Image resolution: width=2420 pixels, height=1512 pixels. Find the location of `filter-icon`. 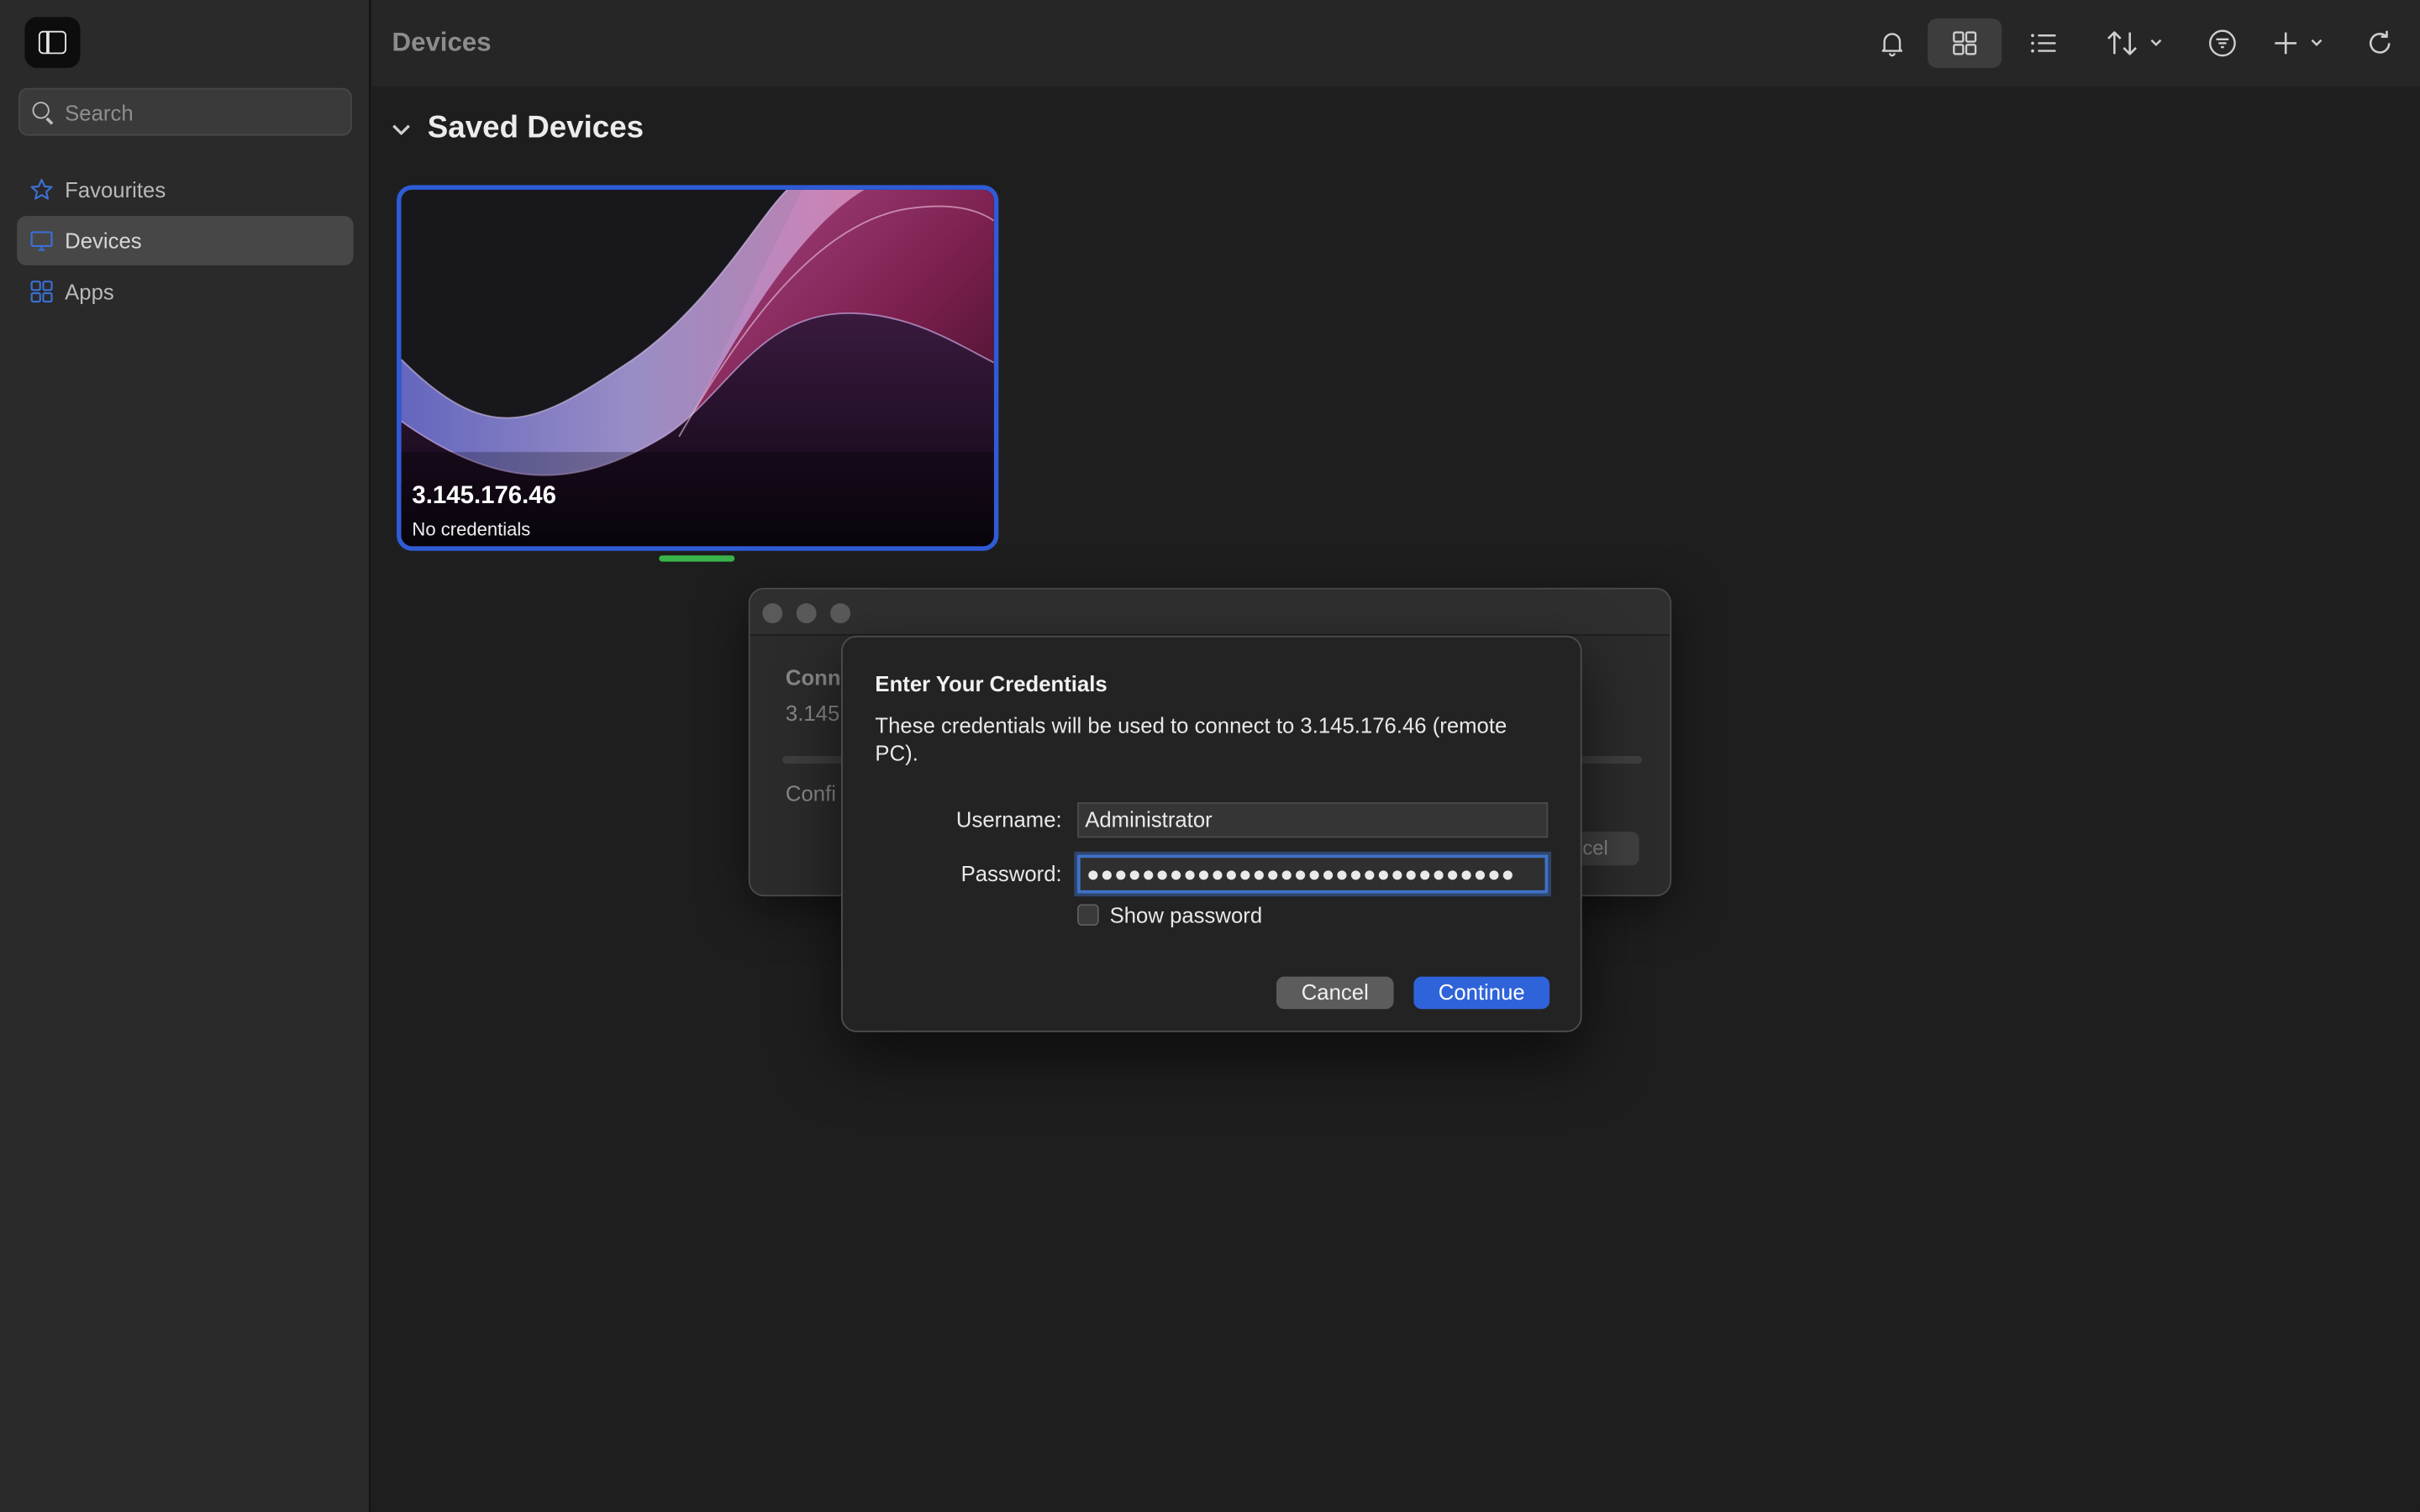

filter-icon is located at coordinates (2222, 43).